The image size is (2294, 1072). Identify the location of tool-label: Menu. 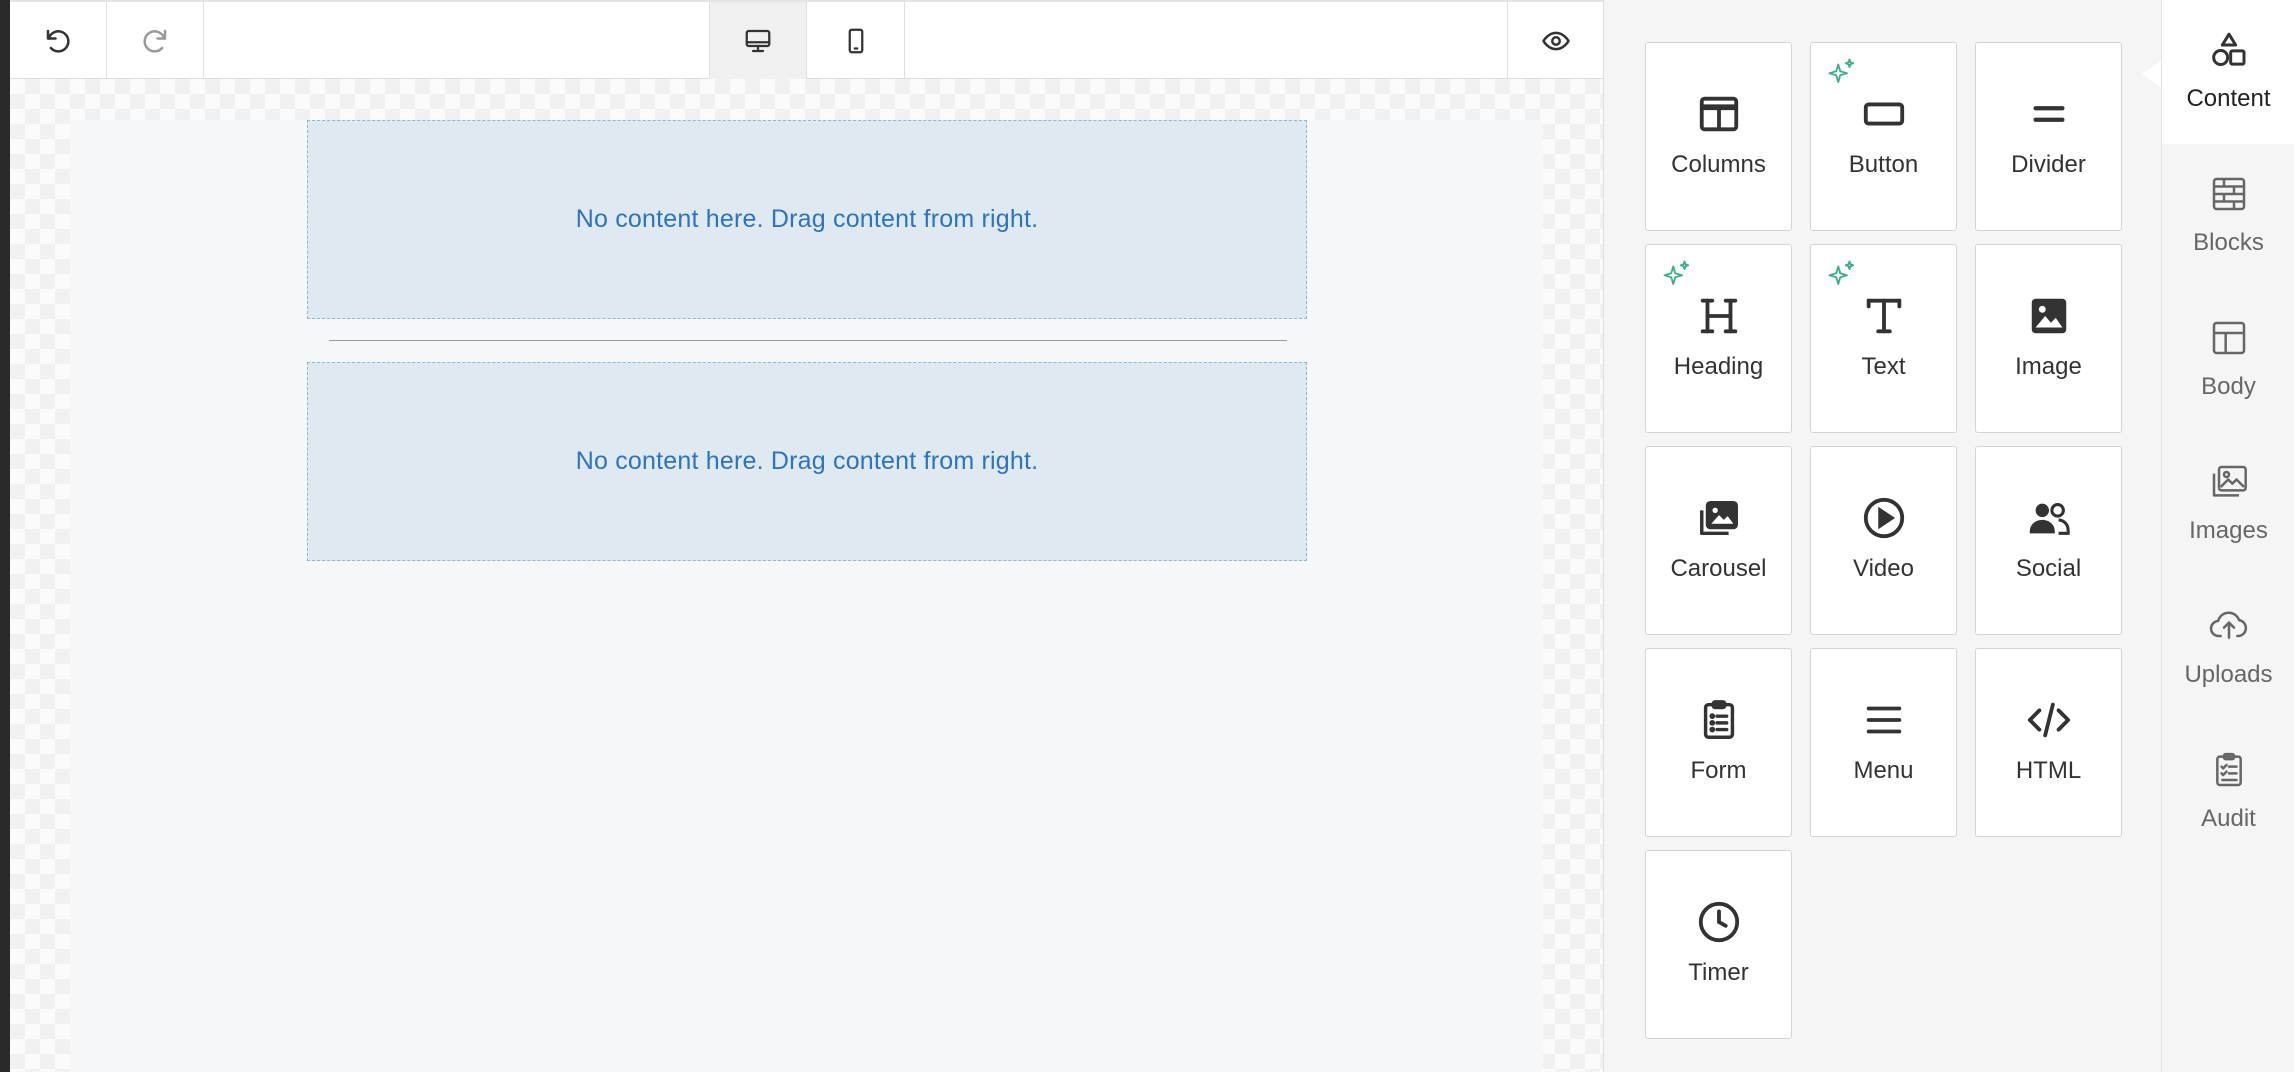
(1883, 770).